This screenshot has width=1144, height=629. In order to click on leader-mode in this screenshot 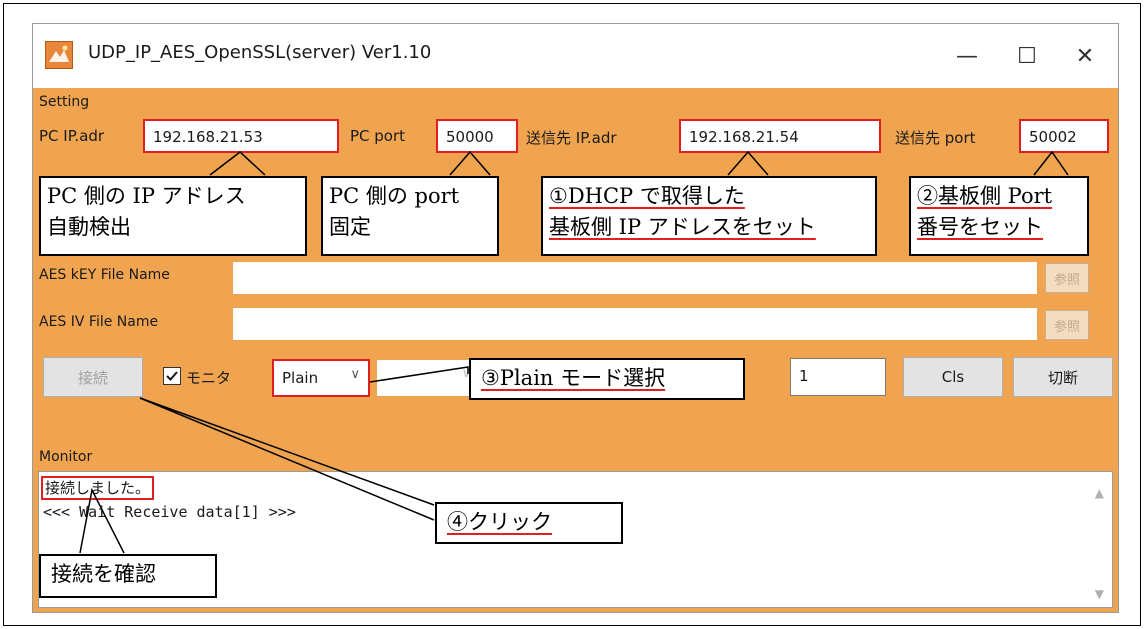, I will do `click(419, 374)`.